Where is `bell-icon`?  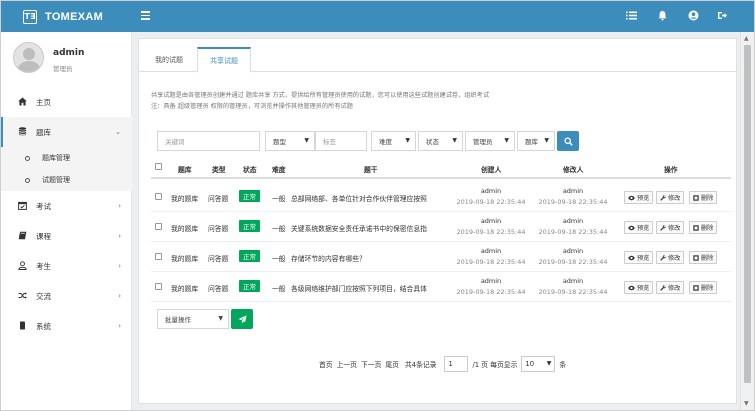 bell-icon is located at coordinates (662, 15).